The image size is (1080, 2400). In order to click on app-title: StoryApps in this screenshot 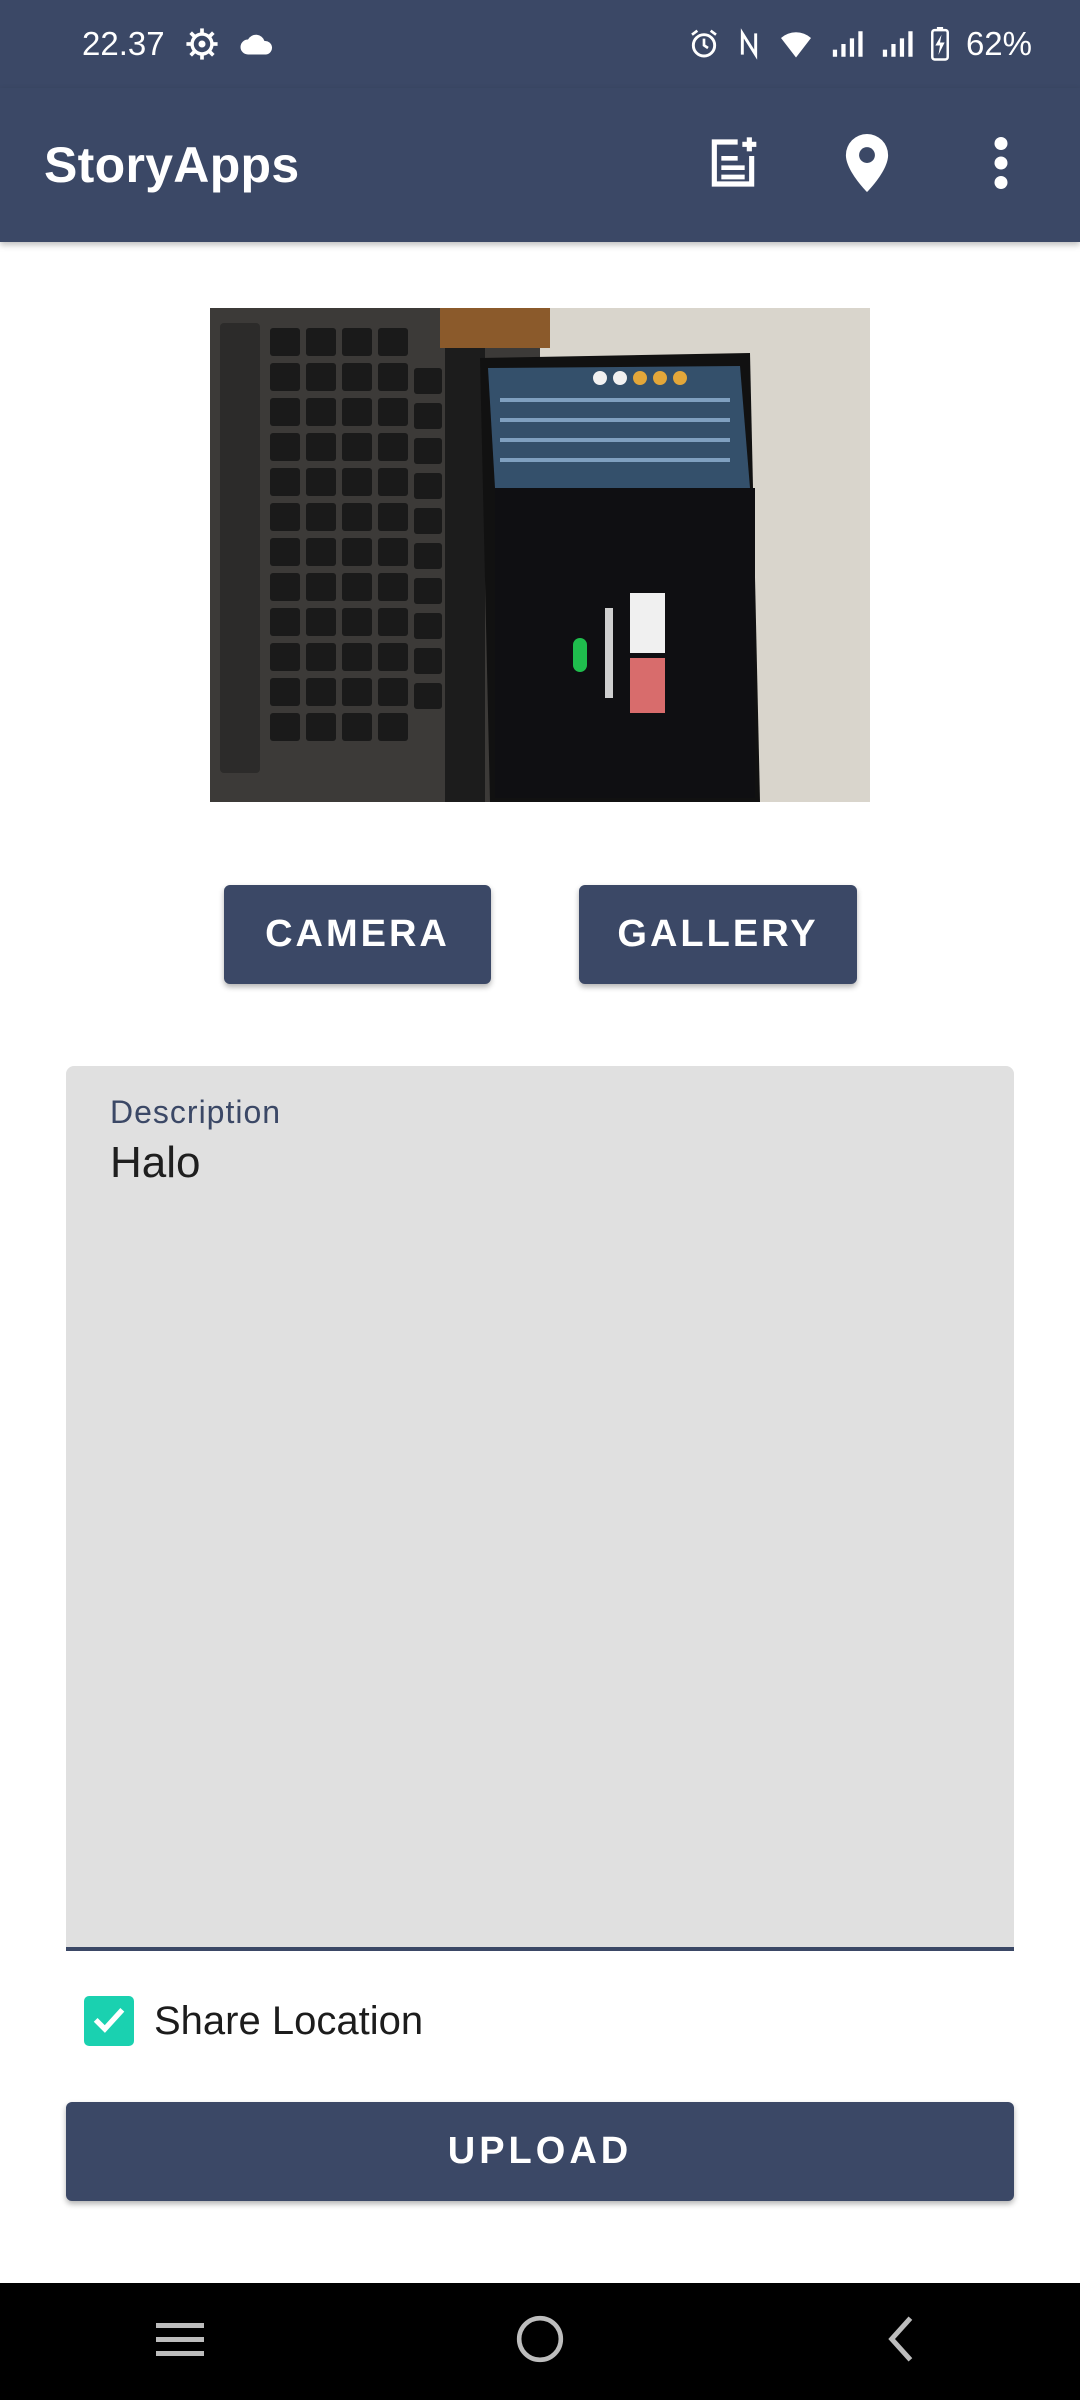, I will do `click(172, 165)`.